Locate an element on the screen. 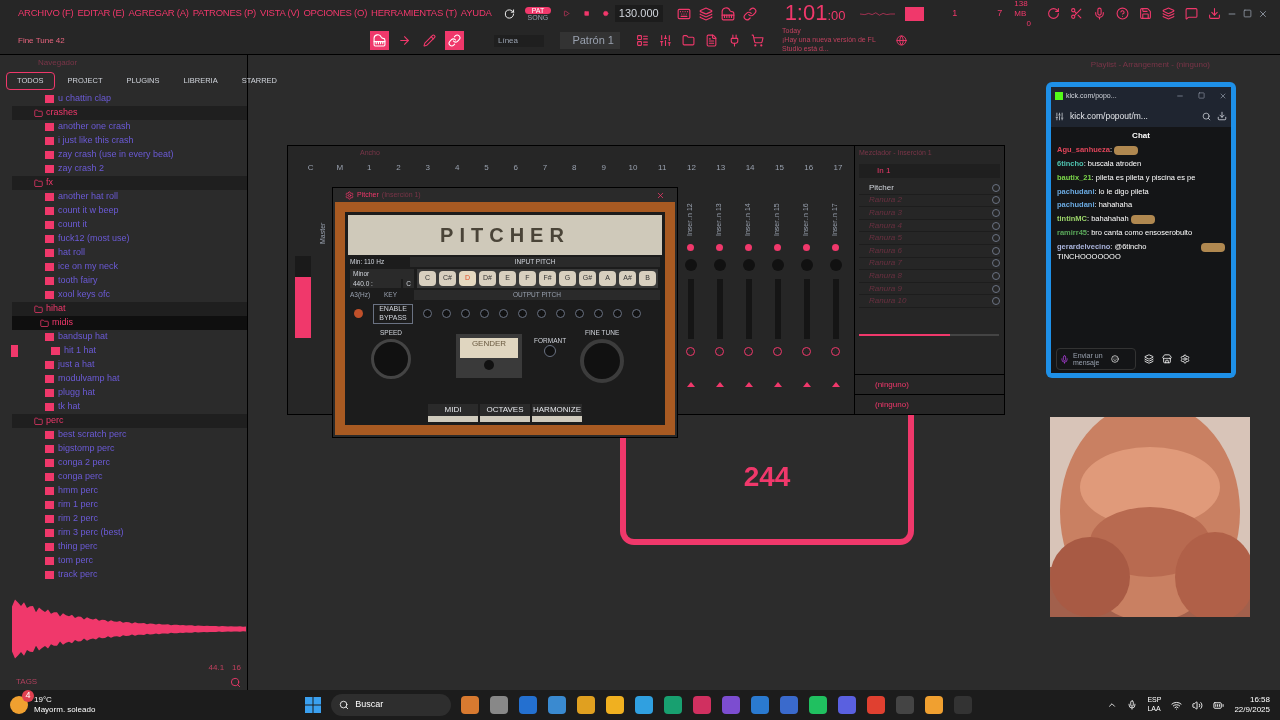  file-row: rim 1 perc is located at coordinates (123, 505).